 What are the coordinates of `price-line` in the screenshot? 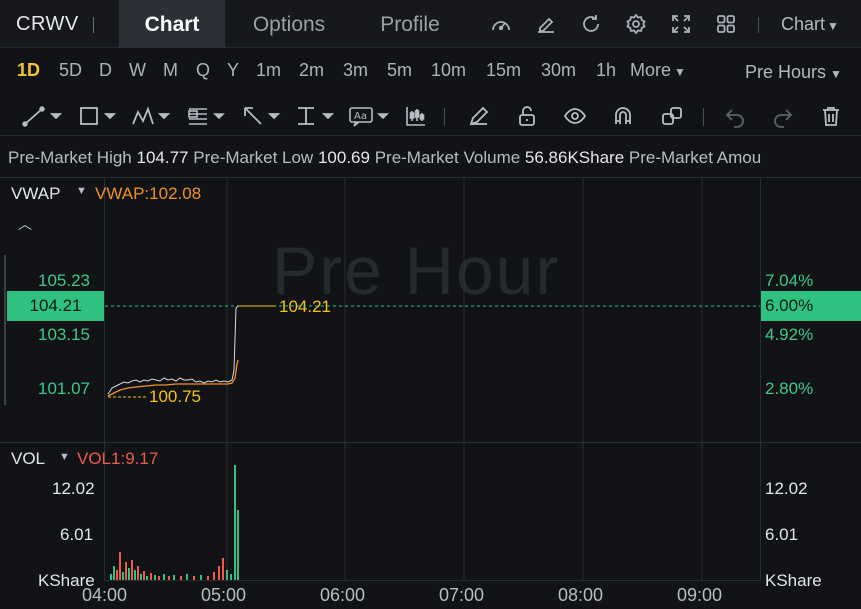 It's located at (173, 350).